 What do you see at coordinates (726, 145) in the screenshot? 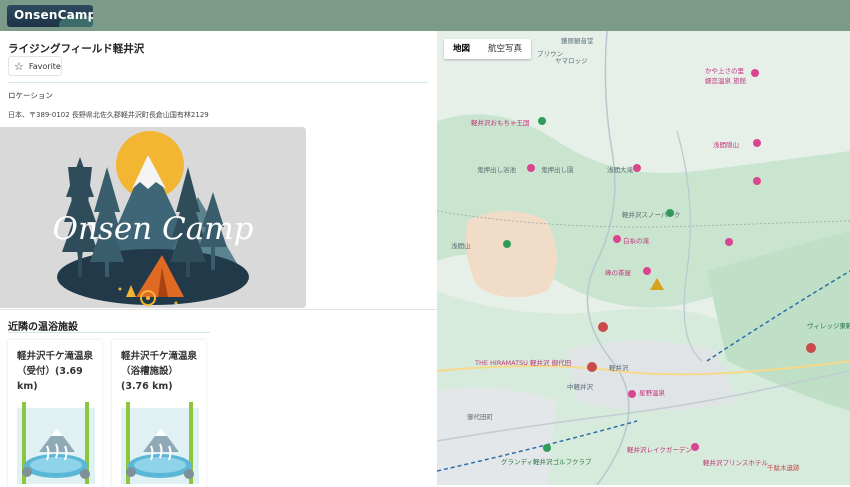
I see `map-label: 浅間隠山` at bounding box center [726, 145].